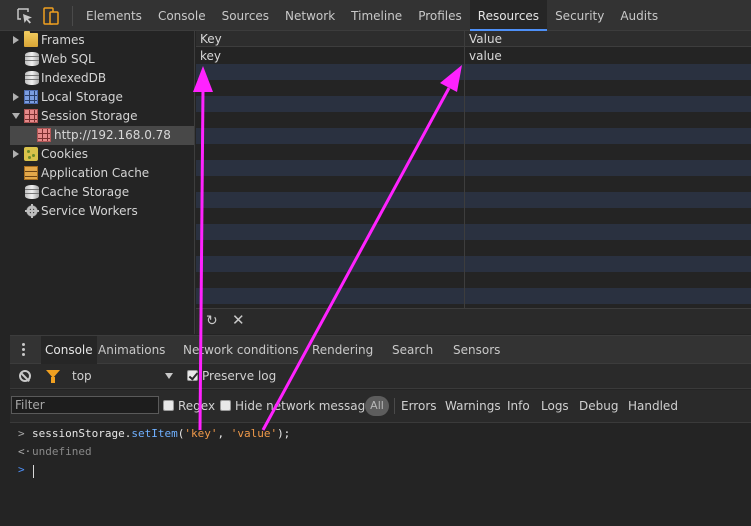 The image size is (751, 526). I want to click on filter-icon, so click(53, 376).